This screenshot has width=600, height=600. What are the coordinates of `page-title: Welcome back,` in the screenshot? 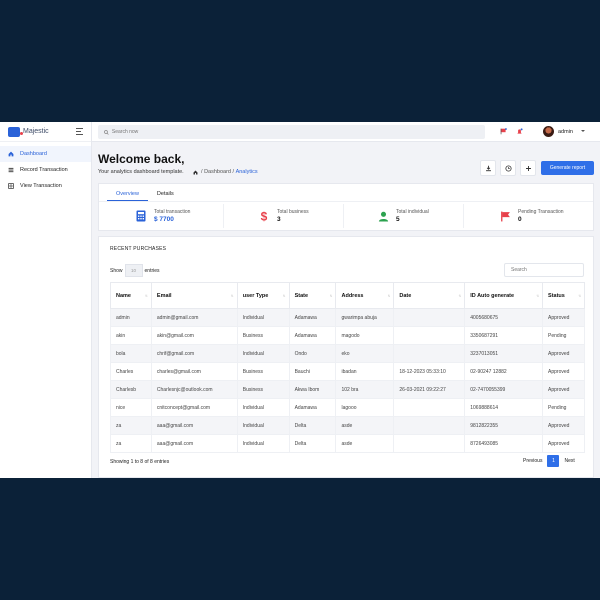 It's located at (141, 159).